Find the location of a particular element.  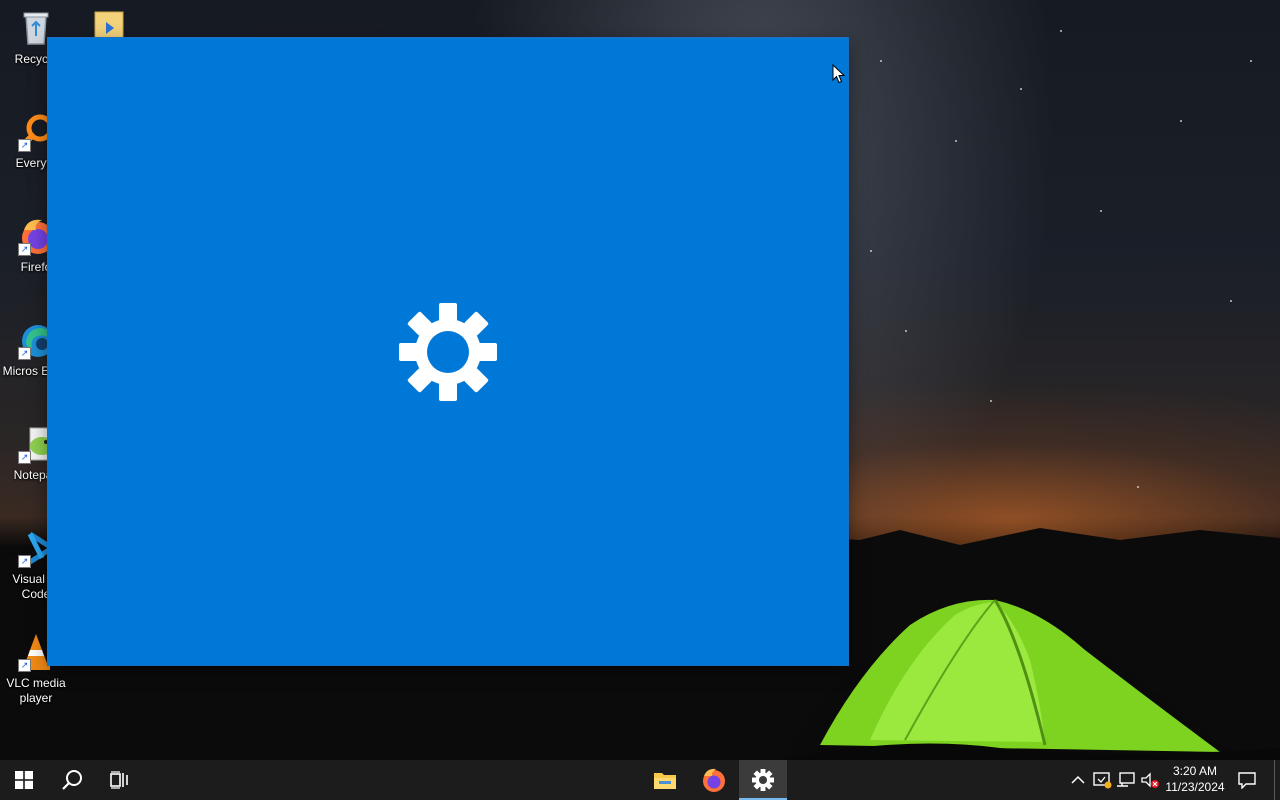

clock-date: 11/23/2024 is located at coordinates (1195, 787).